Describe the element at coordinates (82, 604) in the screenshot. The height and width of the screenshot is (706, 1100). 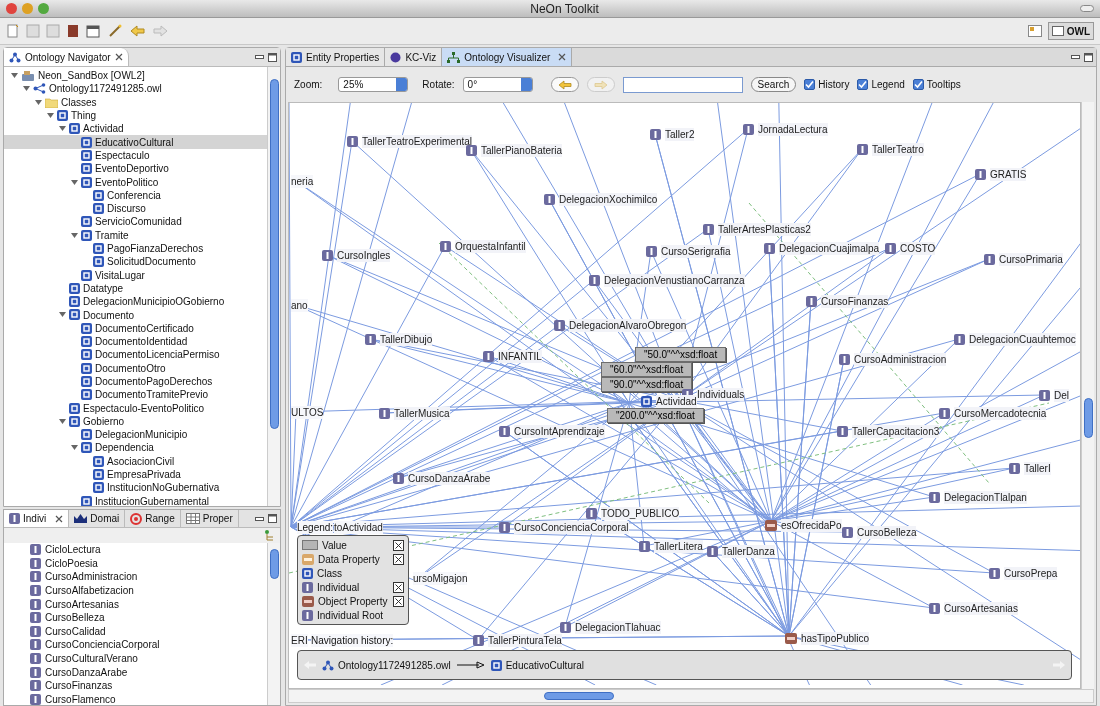
I see `list-item: CursoArtesanias` at that location.